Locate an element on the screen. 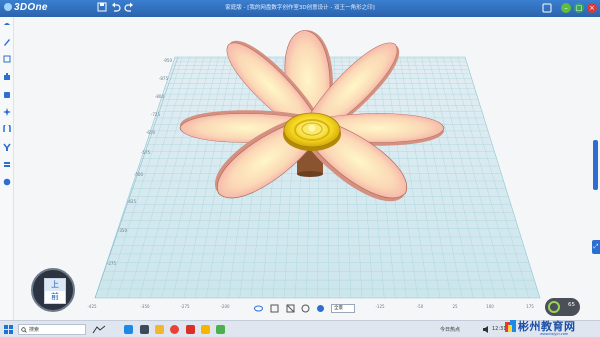 The width and height of the screenshot is (600, 337). task-view-icon is located at coordinates (144, 329).